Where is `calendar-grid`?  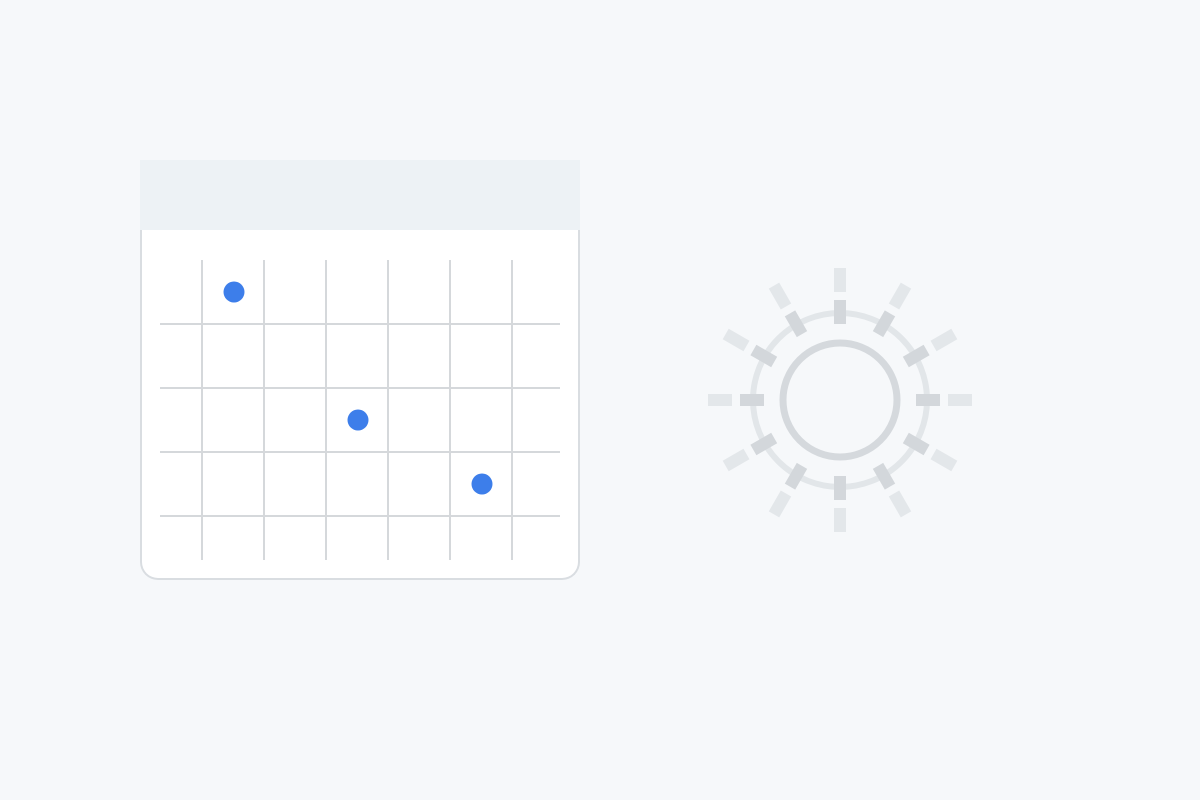
calendar-grid is located at coordinates (360, 410).